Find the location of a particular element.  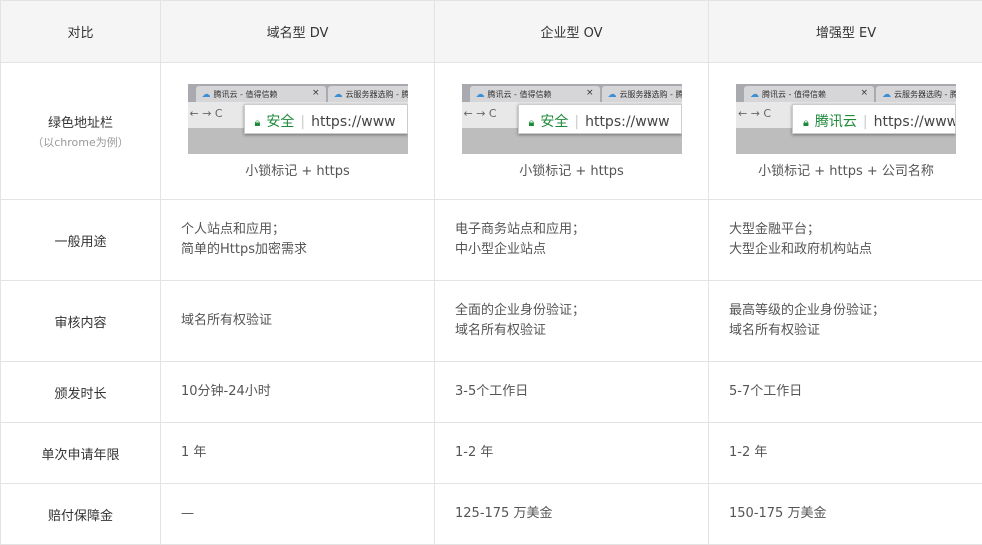

address-bar: 🔒︎ 腾讯云 | https://www is located at coordinates (874, 119).